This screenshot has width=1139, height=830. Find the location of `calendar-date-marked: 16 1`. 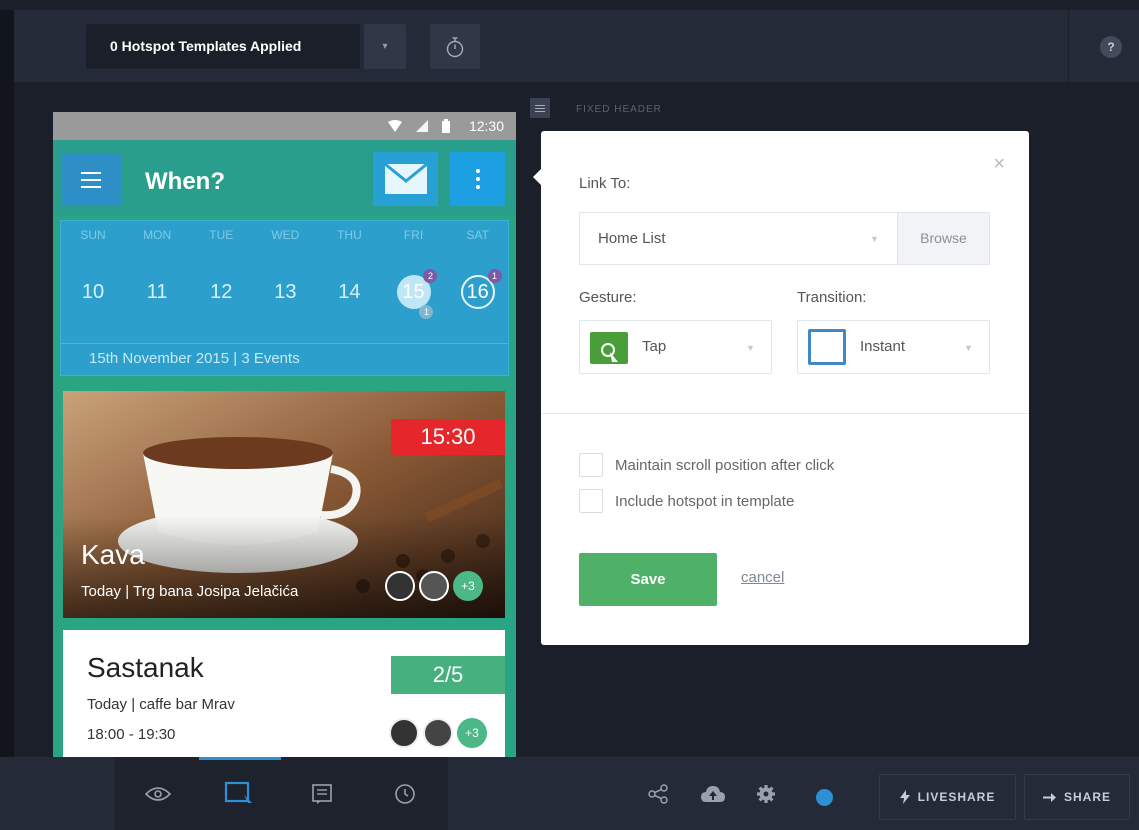

calendar-date-marked: 16 1 is located at coordinates (478, 292).